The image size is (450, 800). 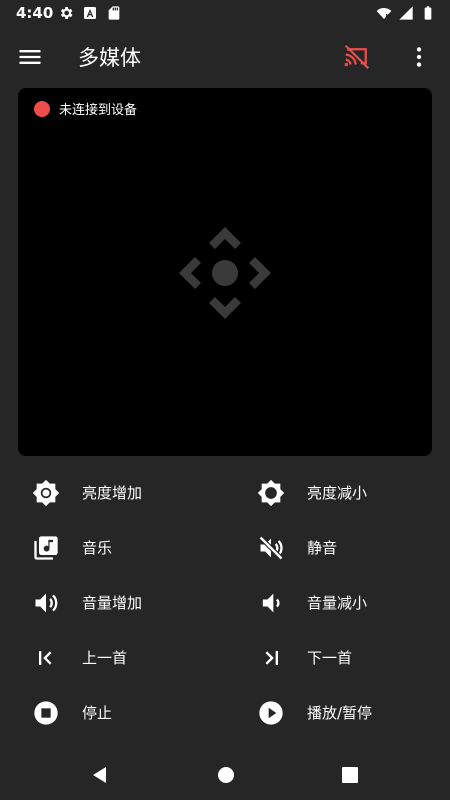 I want to click on dpad-icon, so click(x=225, y=273).